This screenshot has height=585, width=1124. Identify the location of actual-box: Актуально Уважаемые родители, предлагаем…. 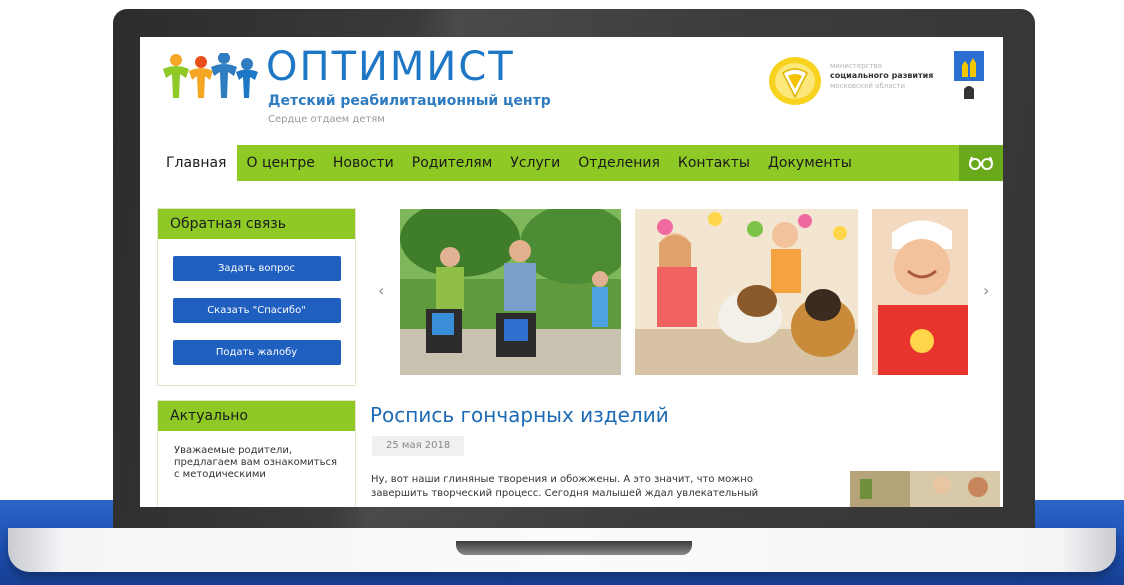
(256, 453).